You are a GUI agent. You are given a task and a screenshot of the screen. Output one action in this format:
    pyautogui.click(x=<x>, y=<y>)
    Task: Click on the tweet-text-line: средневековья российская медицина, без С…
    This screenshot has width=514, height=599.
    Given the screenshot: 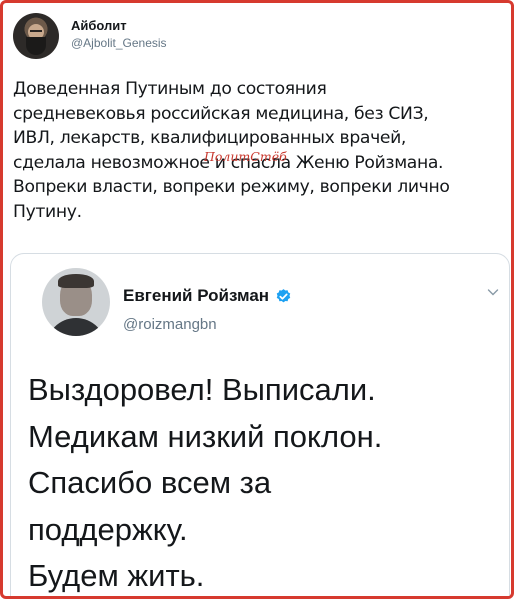 What is the action you would take?
    pyautogui.click(x=221, y=113)
    